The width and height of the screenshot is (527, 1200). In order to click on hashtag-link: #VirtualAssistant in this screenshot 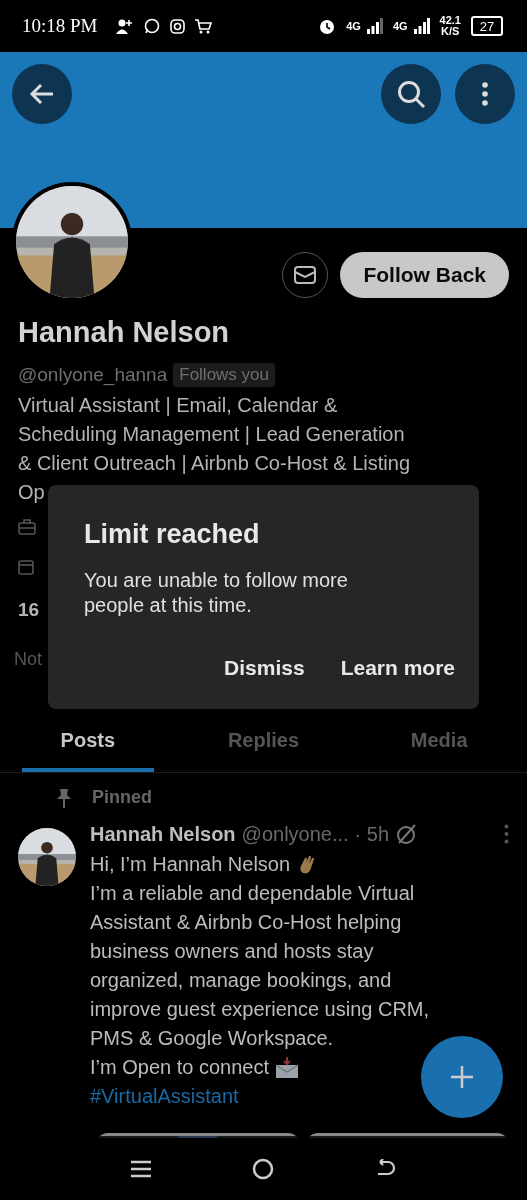, I will do `click(164, 1096)`.